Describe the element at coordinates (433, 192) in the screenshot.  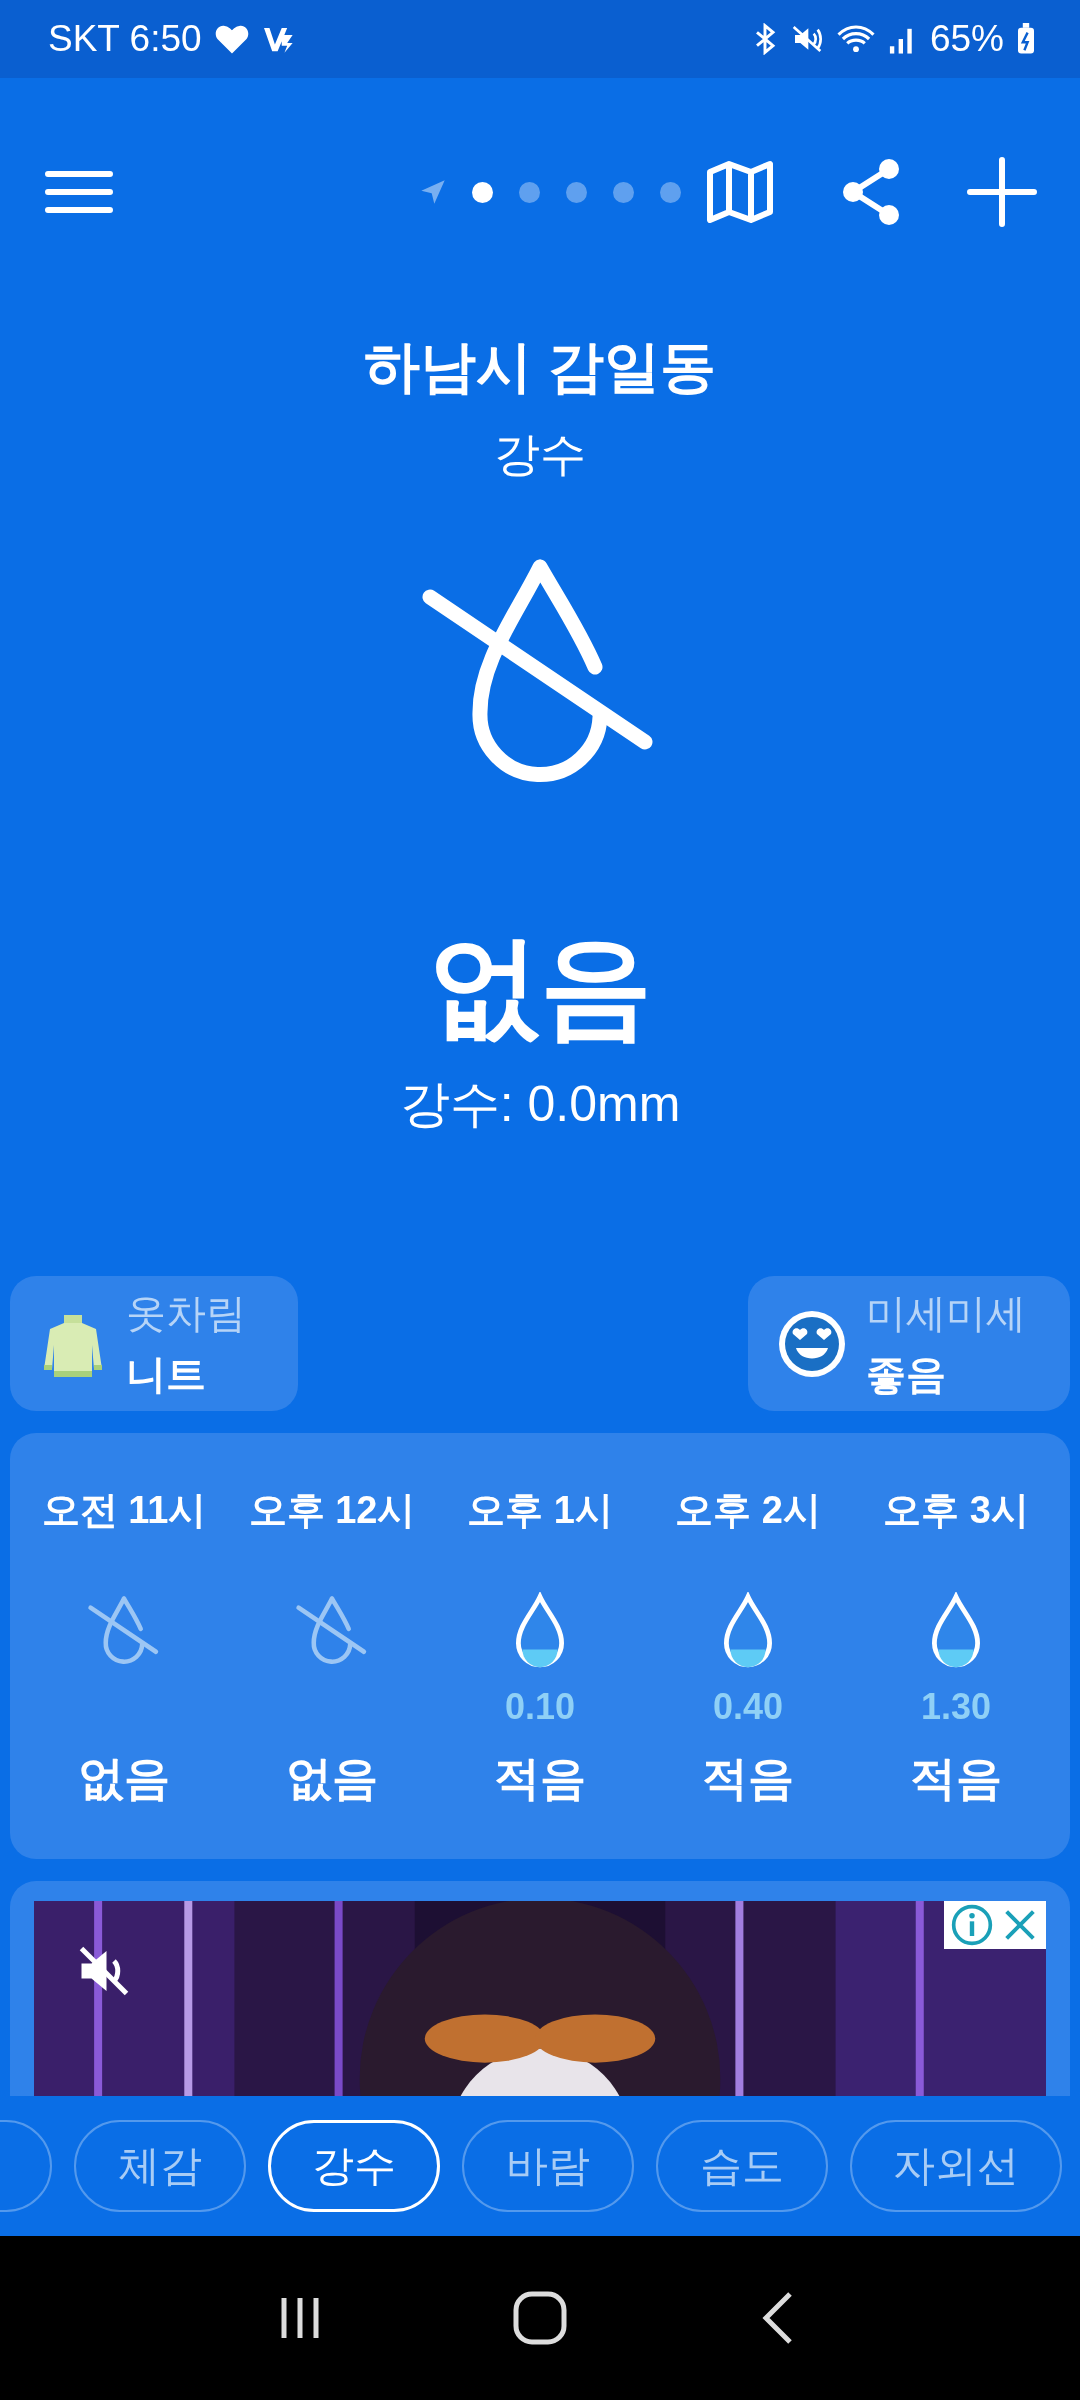
I see `location-arrow-icon` at that location.